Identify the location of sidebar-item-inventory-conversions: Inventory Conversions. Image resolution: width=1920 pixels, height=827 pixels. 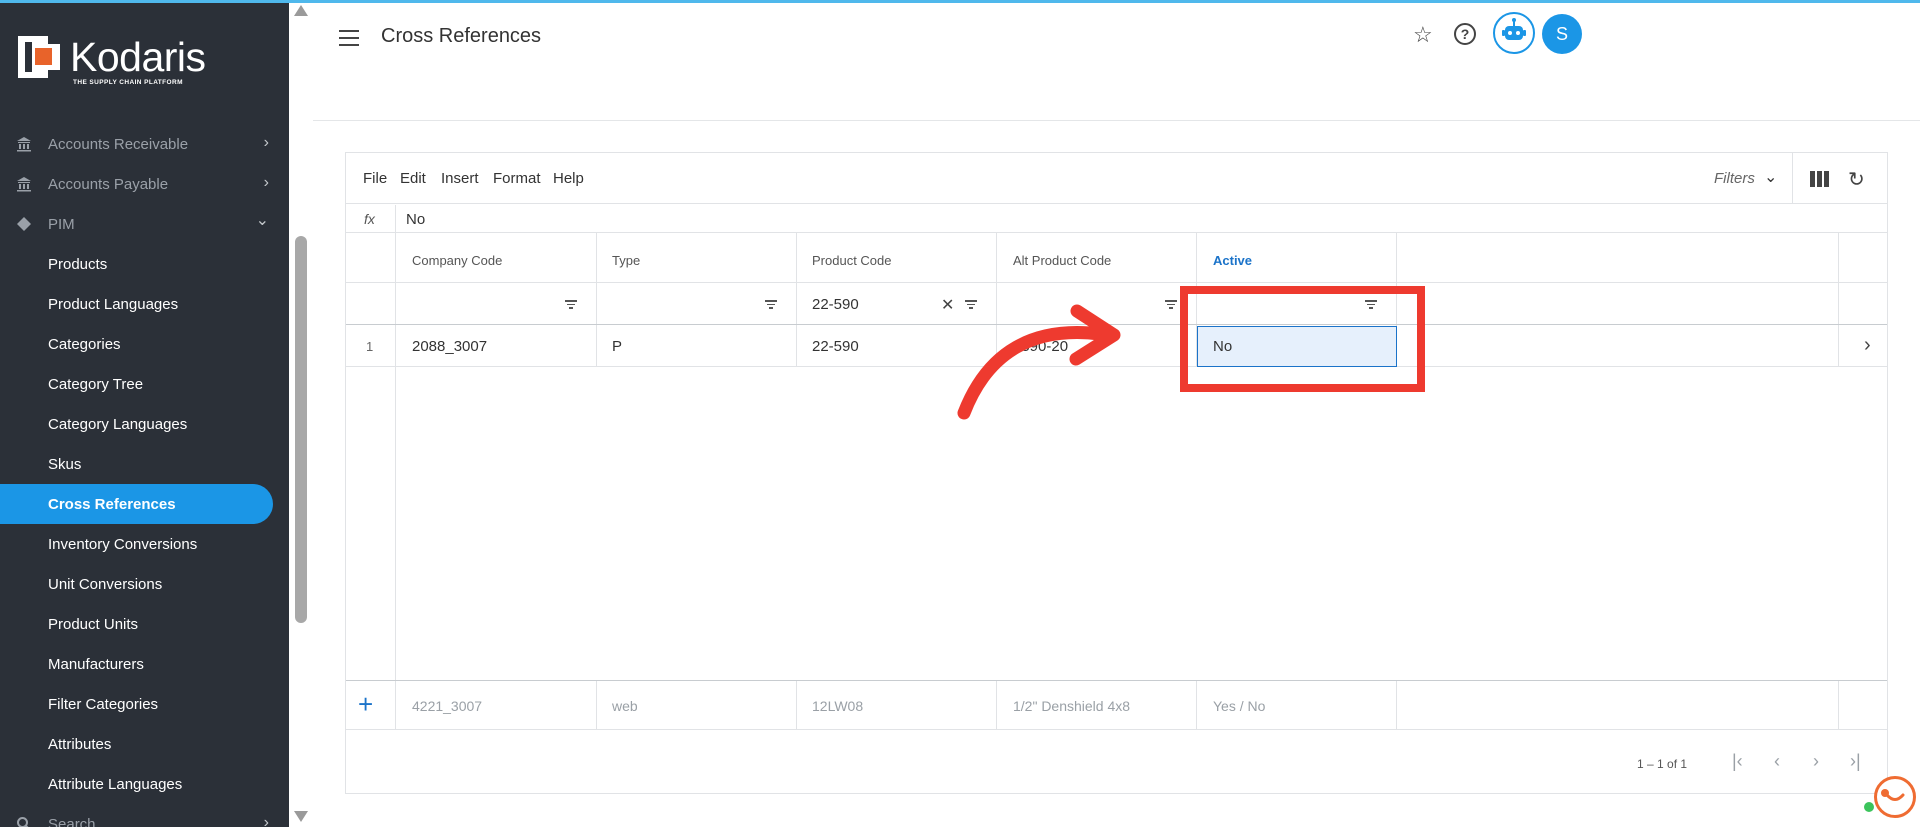
(144, 544).